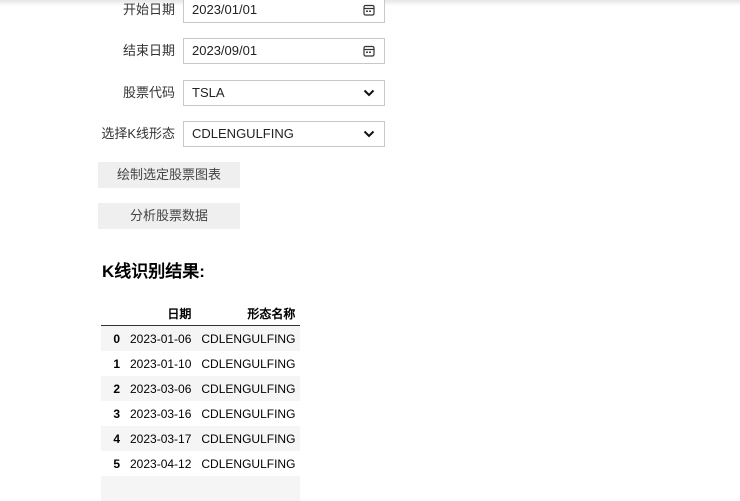 Image resolution: width=740 pixels, height=501 pixels. I want to click on stock-code-label: 股票代码, so click(148, 92).